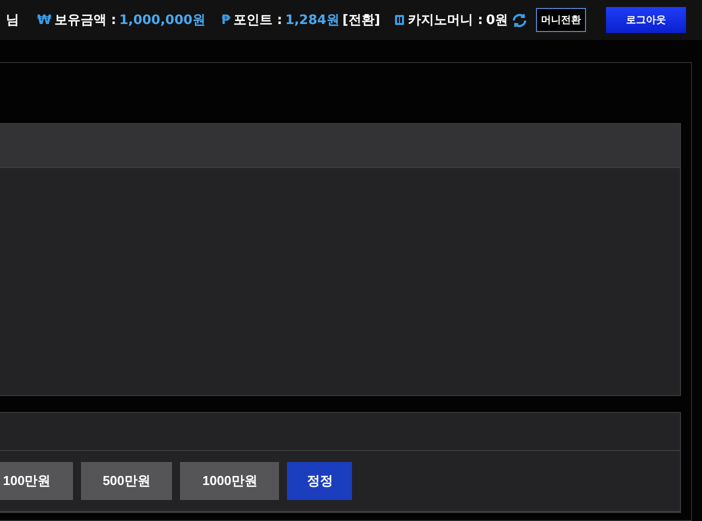  What do you see at coordinates (361, 20) in the screenshot?
I see `convert-link: [전환]` at bounding box center [361, 20].